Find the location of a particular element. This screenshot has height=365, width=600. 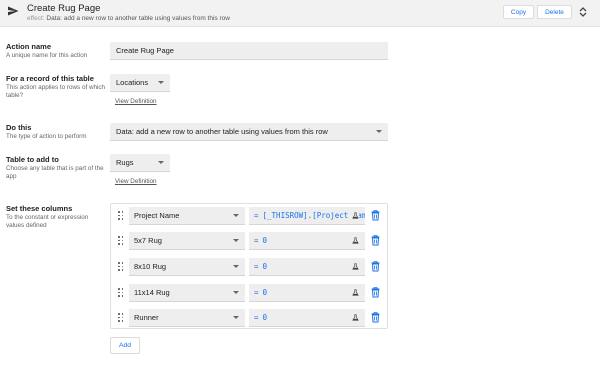

column-name: Project Name is located at coordinates (157, 215).